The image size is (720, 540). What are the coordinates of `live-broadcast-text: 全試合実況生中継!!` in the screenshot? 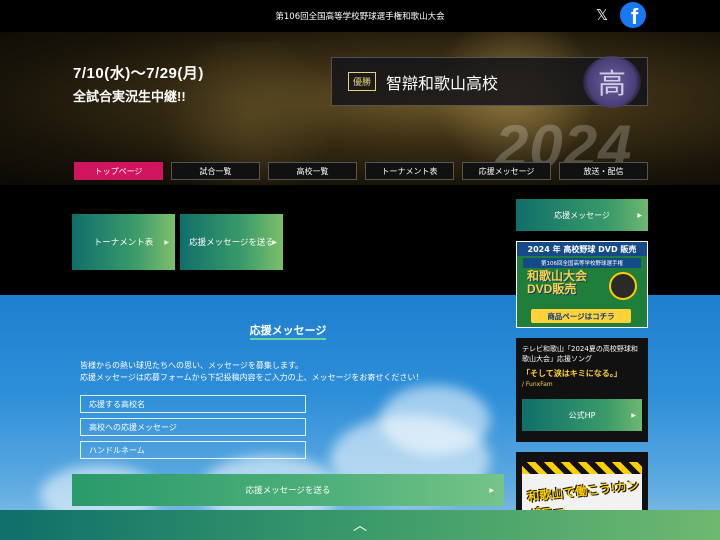 It's located at (129, 96).